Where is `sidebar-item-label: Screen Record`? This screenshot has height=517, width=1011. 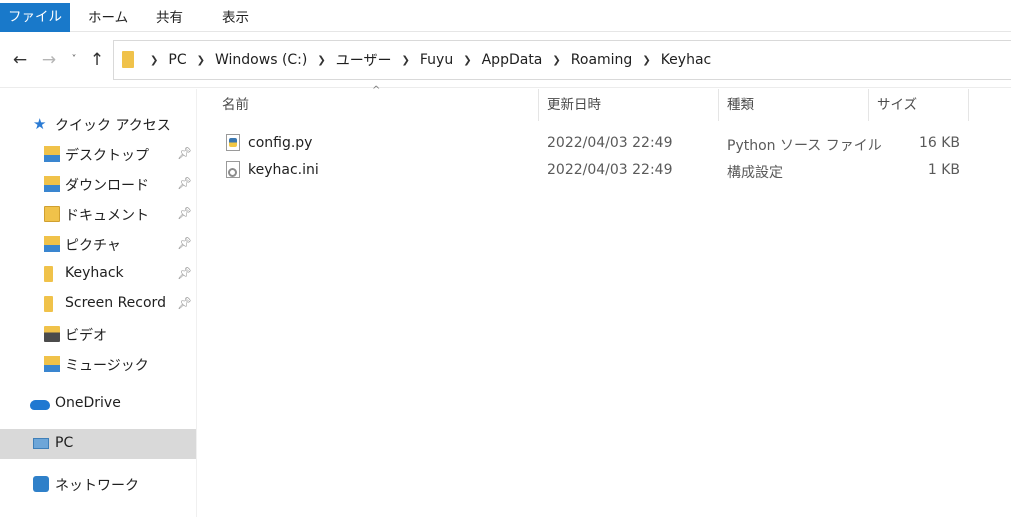
sidebar-item-label: Screen Record is located at coordinates (115, 303).